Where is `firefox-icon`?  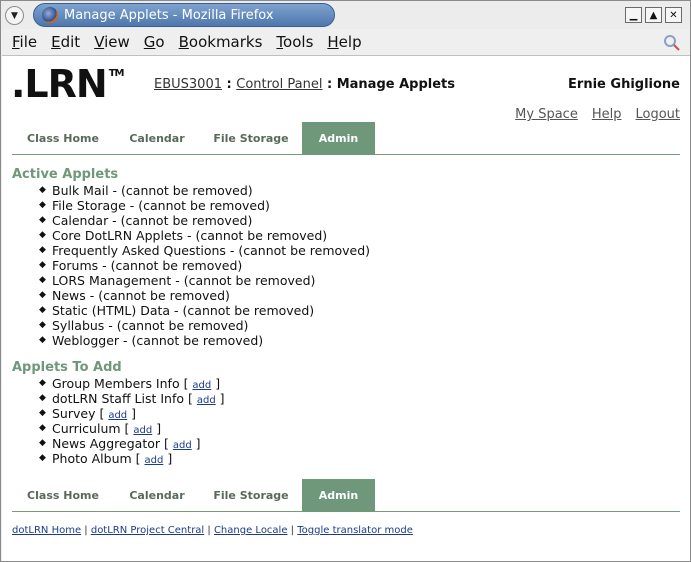 firefox-icon is located at coordinates (50, 15).